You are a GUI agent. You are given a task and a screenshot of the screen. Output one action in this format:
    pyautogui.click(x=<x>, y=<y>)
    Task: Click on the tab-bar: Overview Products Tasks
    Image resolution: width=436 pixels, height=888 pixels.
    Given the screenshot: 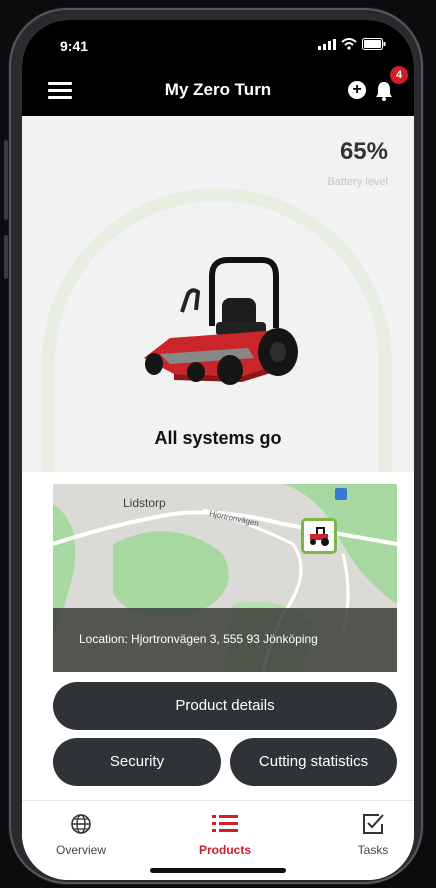 What is the action you would take?
    pyautogui.click(x=218, y=840)
    